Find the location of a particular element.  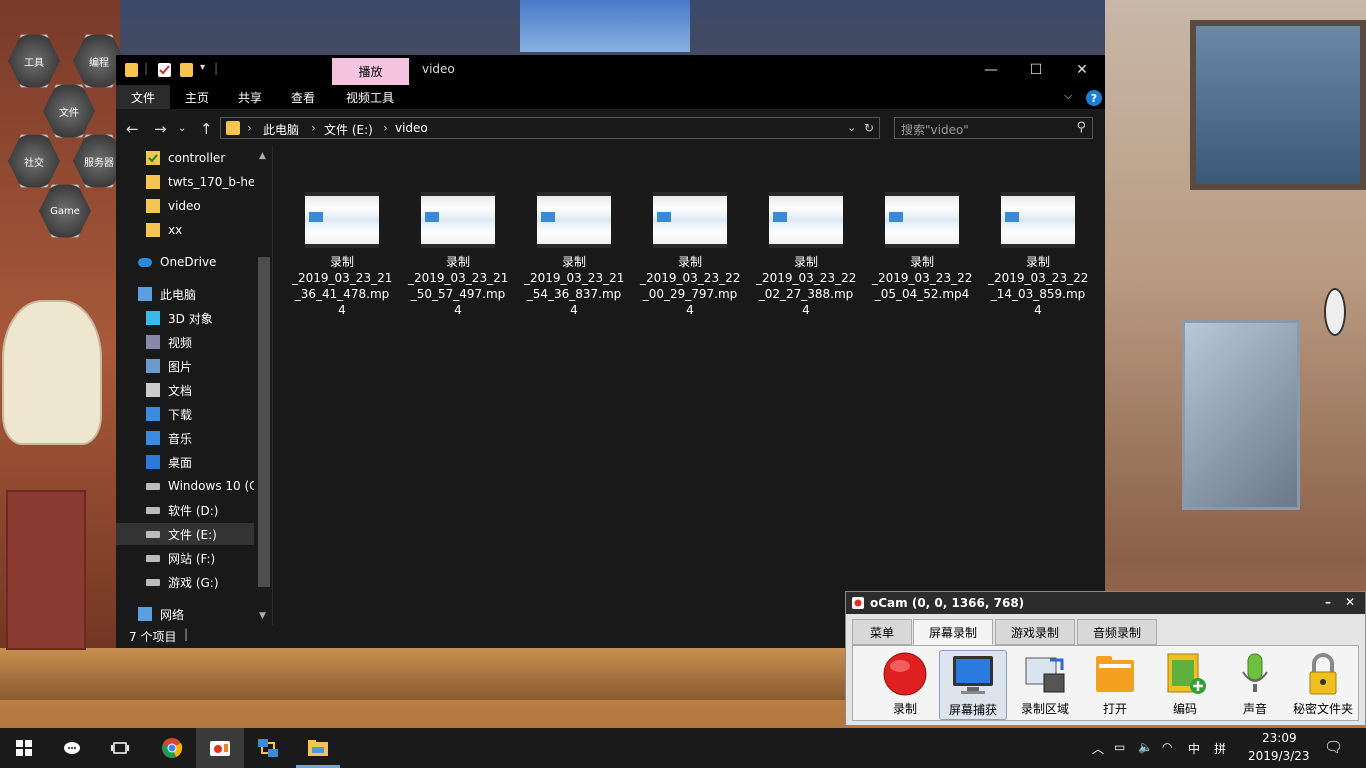

file-name-line: 录制 is located at coordinates (457, 262).